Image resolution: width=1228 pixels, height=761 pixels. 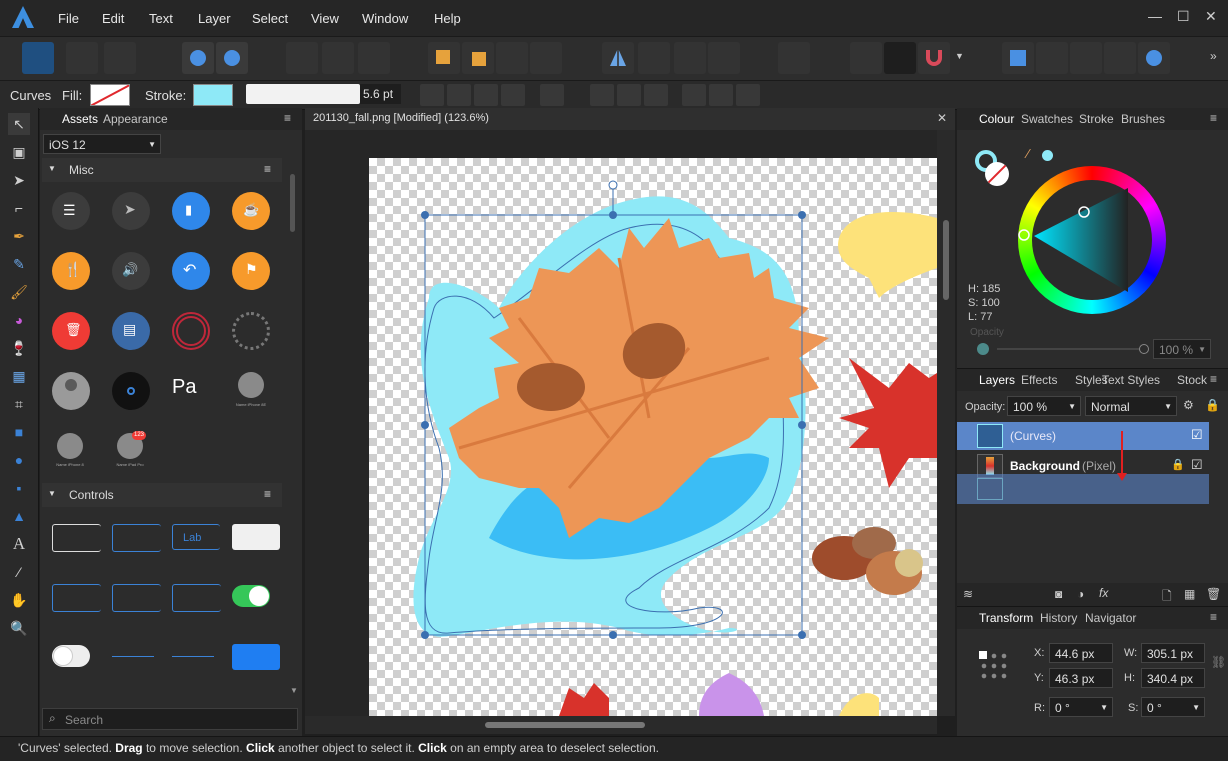 I want to click on restaurant-icon: 🍴, so click(x=71, y=271).